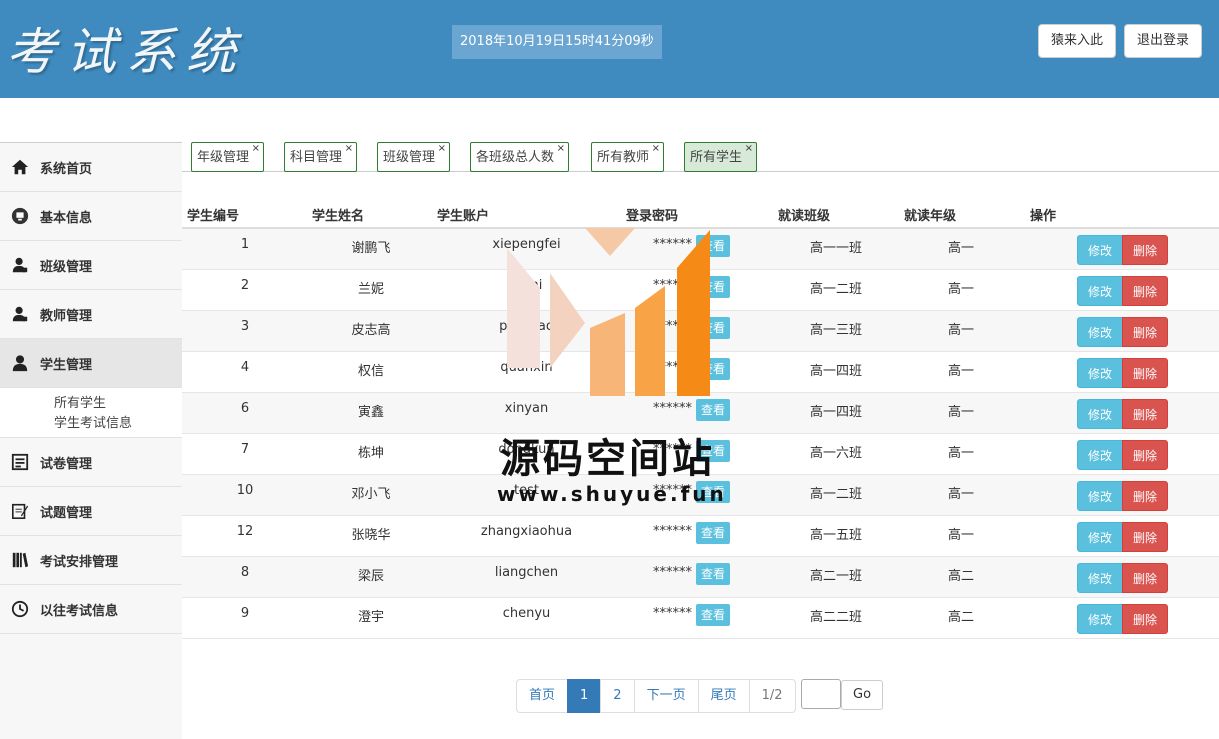 Image resolution: width=1219 pixels, height=739 pixels. I want to click on sidebar-item-teacher-management: 教师管理, so click(91, 314).